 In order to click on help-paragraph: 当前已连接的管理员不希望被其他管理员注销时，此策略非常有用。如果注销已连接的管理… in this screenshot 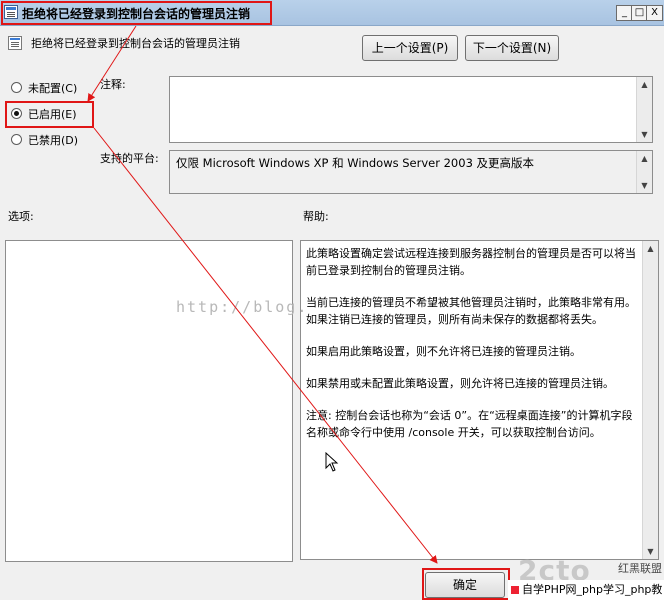, I will do `click(471, 311)`.